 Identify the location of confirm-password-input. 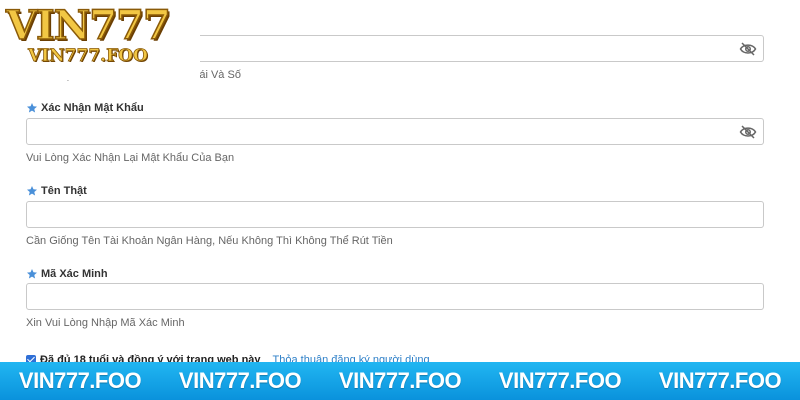
(395, 131).